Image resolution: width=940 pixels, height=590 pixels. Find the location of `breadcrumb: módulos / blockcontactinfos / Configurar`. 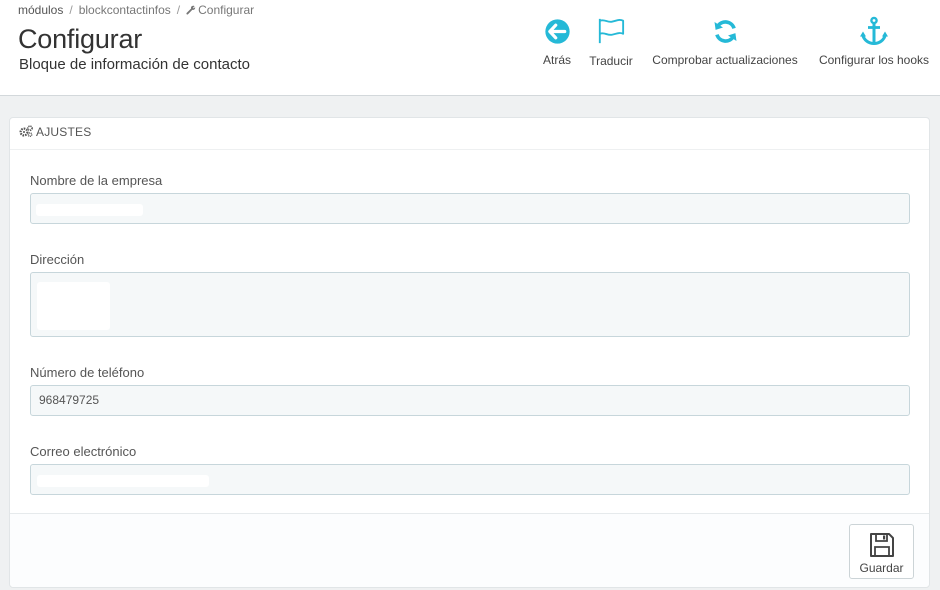

breadcrumb: módulos / blockcontactinfos / Configurar is located at coordinates (136, 10).